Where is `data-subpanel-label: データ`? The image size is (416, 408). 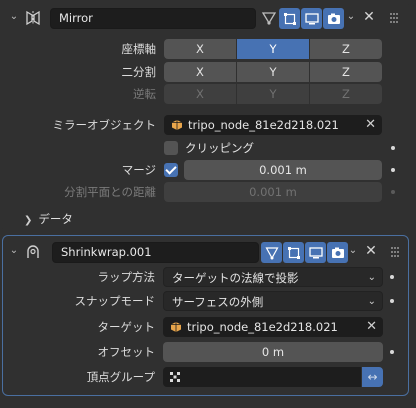
data-subpanel-label: データ is located at coordinates (55, 219).